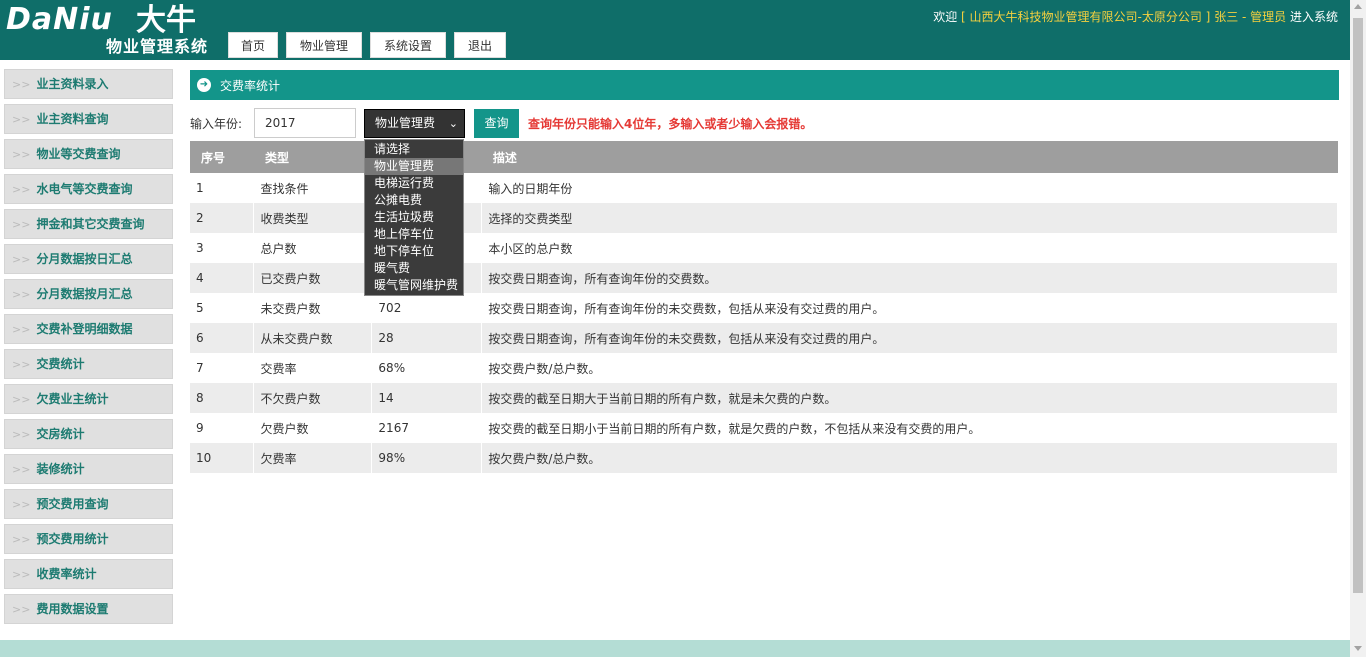 Image resolution: width=1366 pixels, height=657 pixels. What do you see at coordinates (313, 218) in the screenshot?
I see `cell-type: 收费类型` at bounding box center [313, 218].